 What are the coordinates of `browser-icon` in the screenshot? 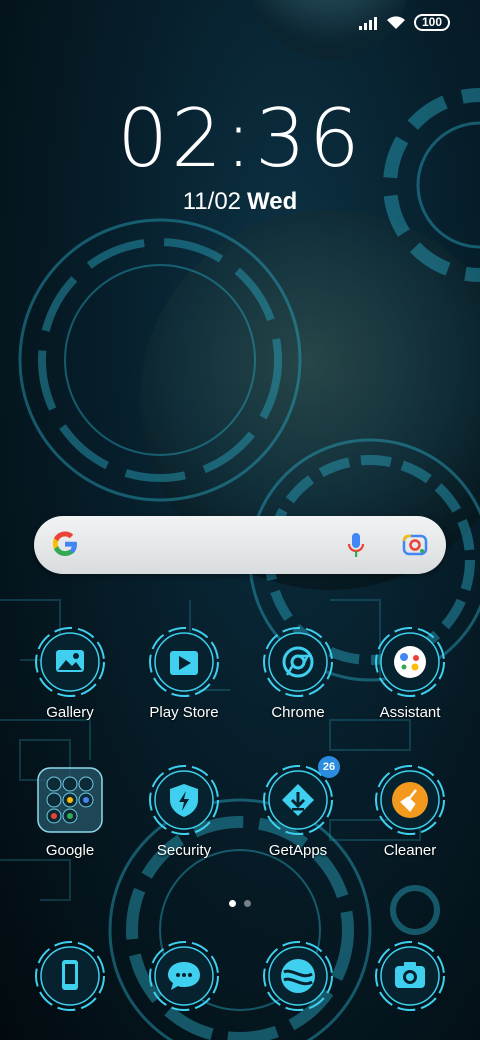 It's located at (298, 976).